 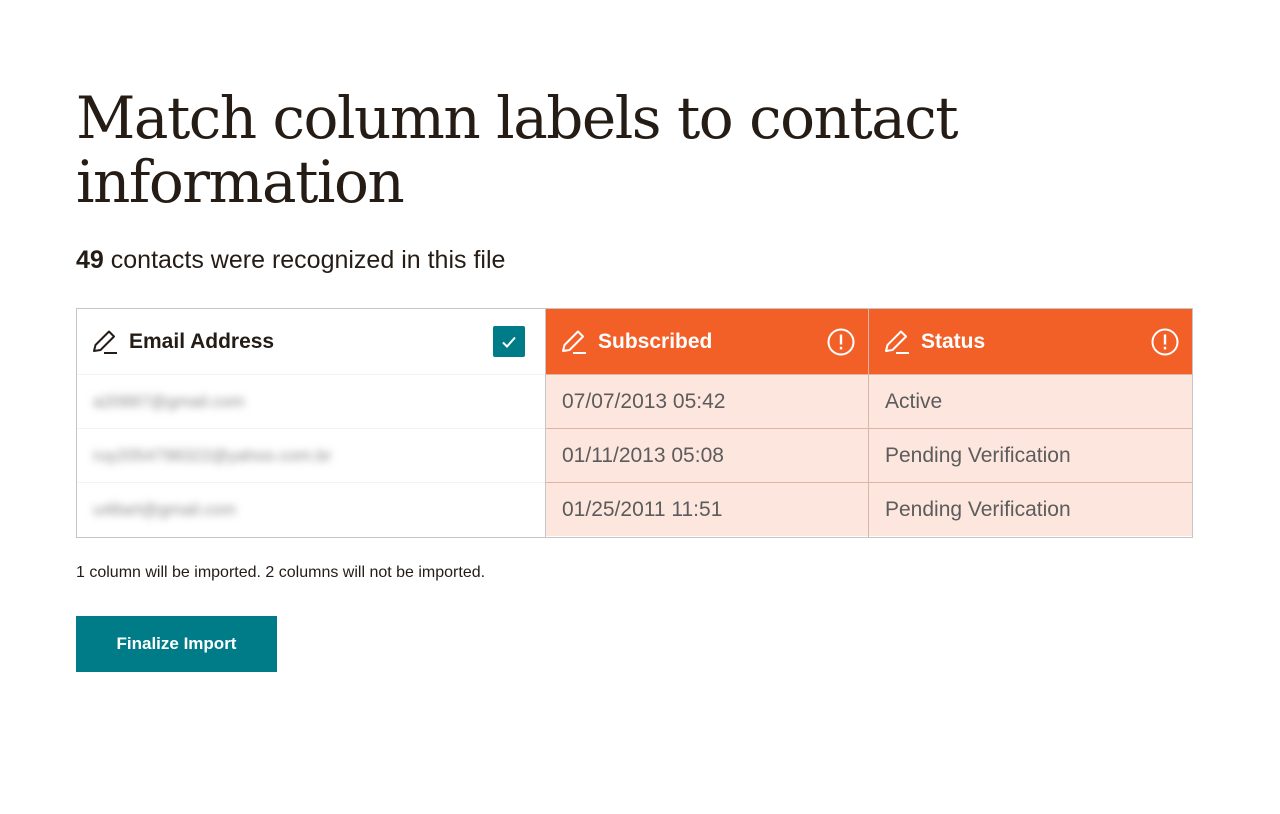 What do you see at coordinates (707, 509) in the screenshot?
I see `table-cell-subscribed: 01/25/2011 11:51` at bounding box center [707, 509].